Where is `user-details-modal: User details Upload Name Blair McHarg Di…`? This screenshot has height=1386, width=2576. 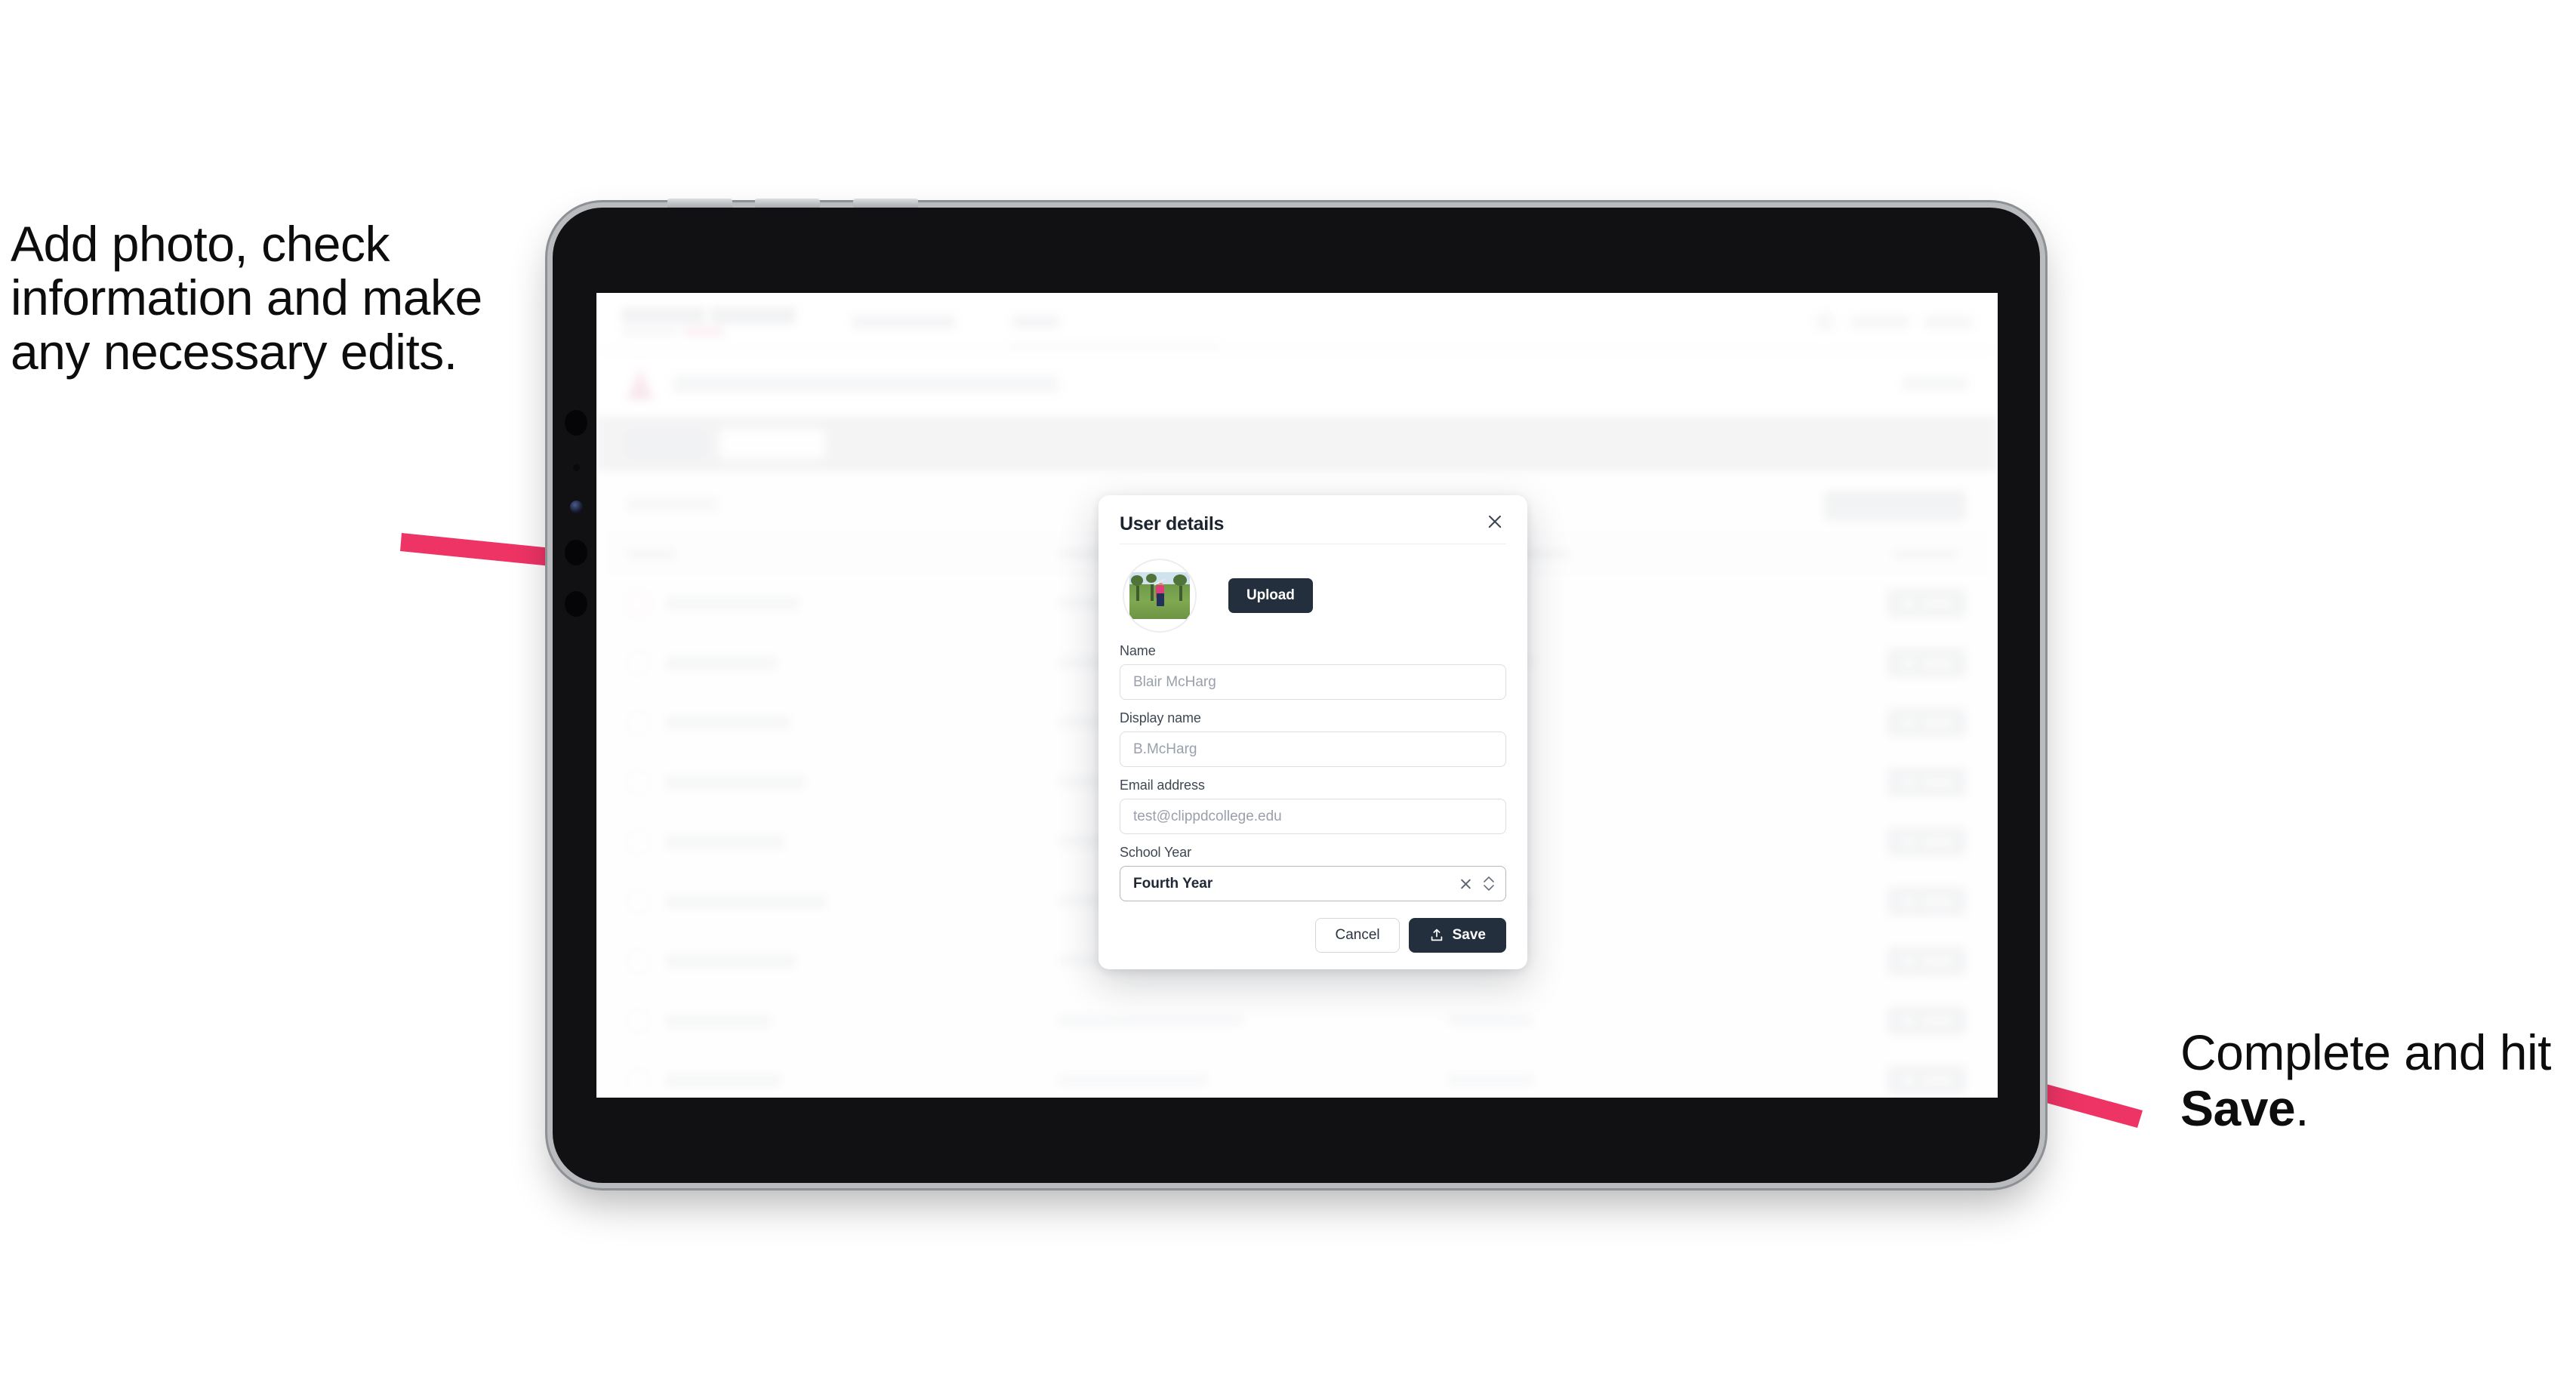 user-details-modal: User details Upload Name Blair McHarg Di… is located at coordinates (1312, 732).